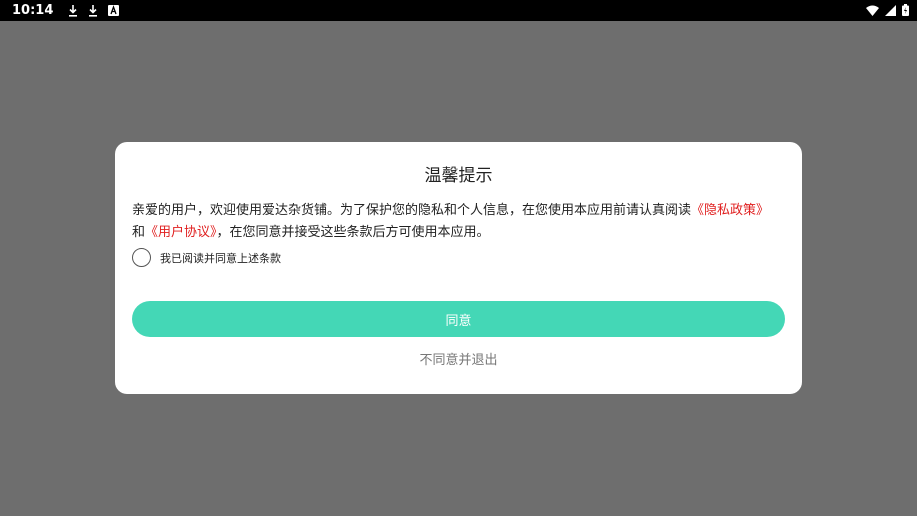  Describe the element at coordinates (141, 257) in the screenshot. I see `consent-radio` at that location.